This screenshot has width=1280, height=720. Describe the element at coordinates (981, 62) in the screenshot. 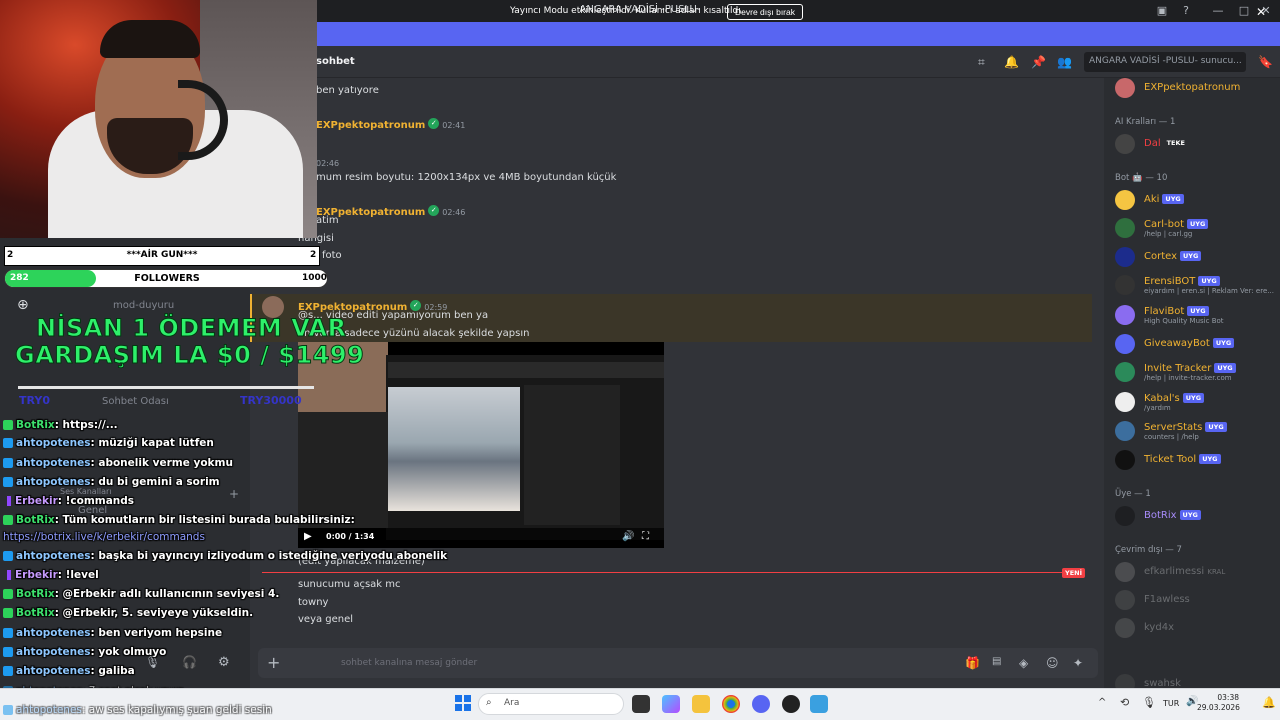

I see `threads-icon: ⌗` at that location.